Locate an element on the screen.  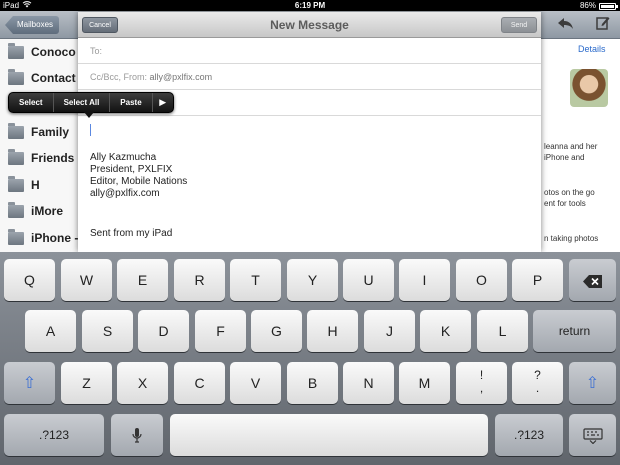
key-w: W is located at coordinates (86, 280).